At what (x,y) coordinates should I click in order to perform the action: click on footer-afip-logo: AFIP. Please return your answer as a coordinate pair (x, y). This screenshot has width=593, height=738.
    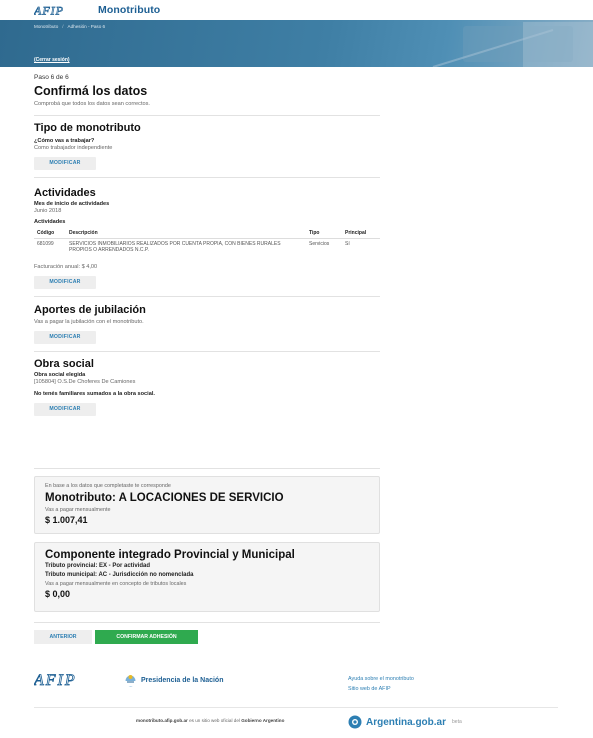
    Looking at the image, I should click on (68, 682).